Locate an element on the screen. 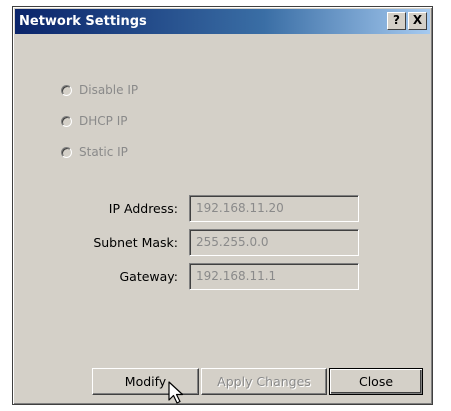  subnet-mask-input: 255.255.0.0 is located at coordinates (274, 242).